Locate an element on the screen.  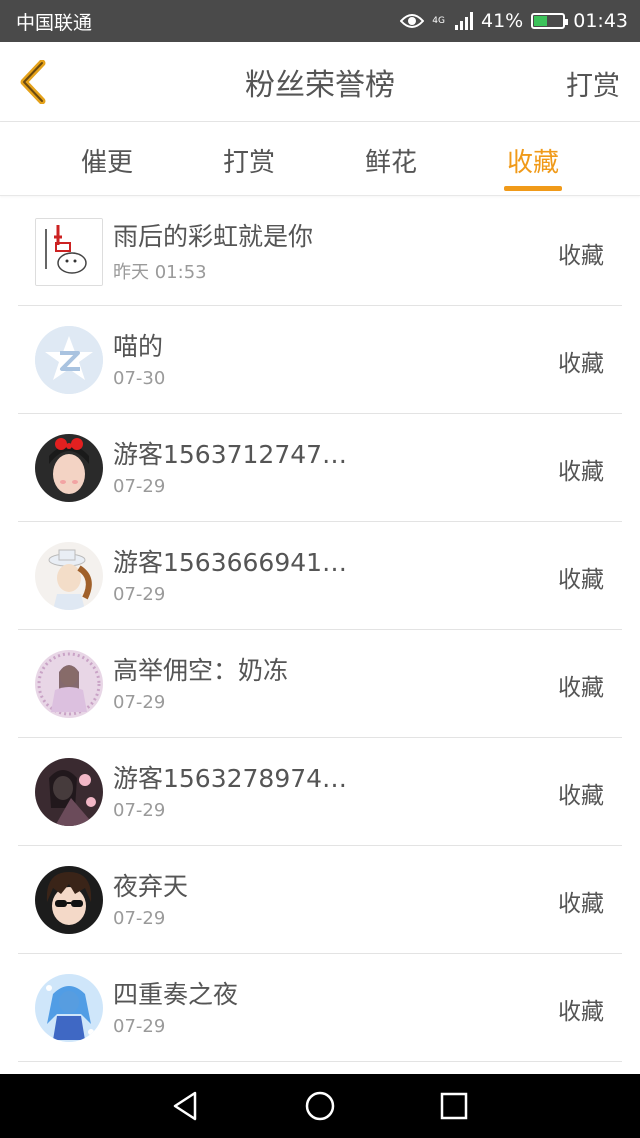
list-item: 游客1563712747… 07-29 收藏 is located at coordinates (320, 468).